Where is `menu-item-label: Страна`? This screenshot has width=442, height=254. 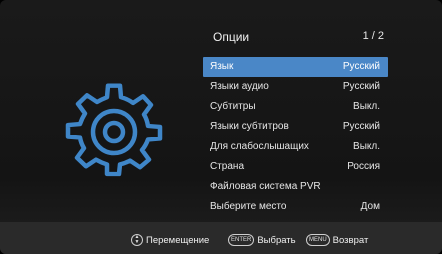
menu-item-label: Страна is located at coordinates (227, 166).